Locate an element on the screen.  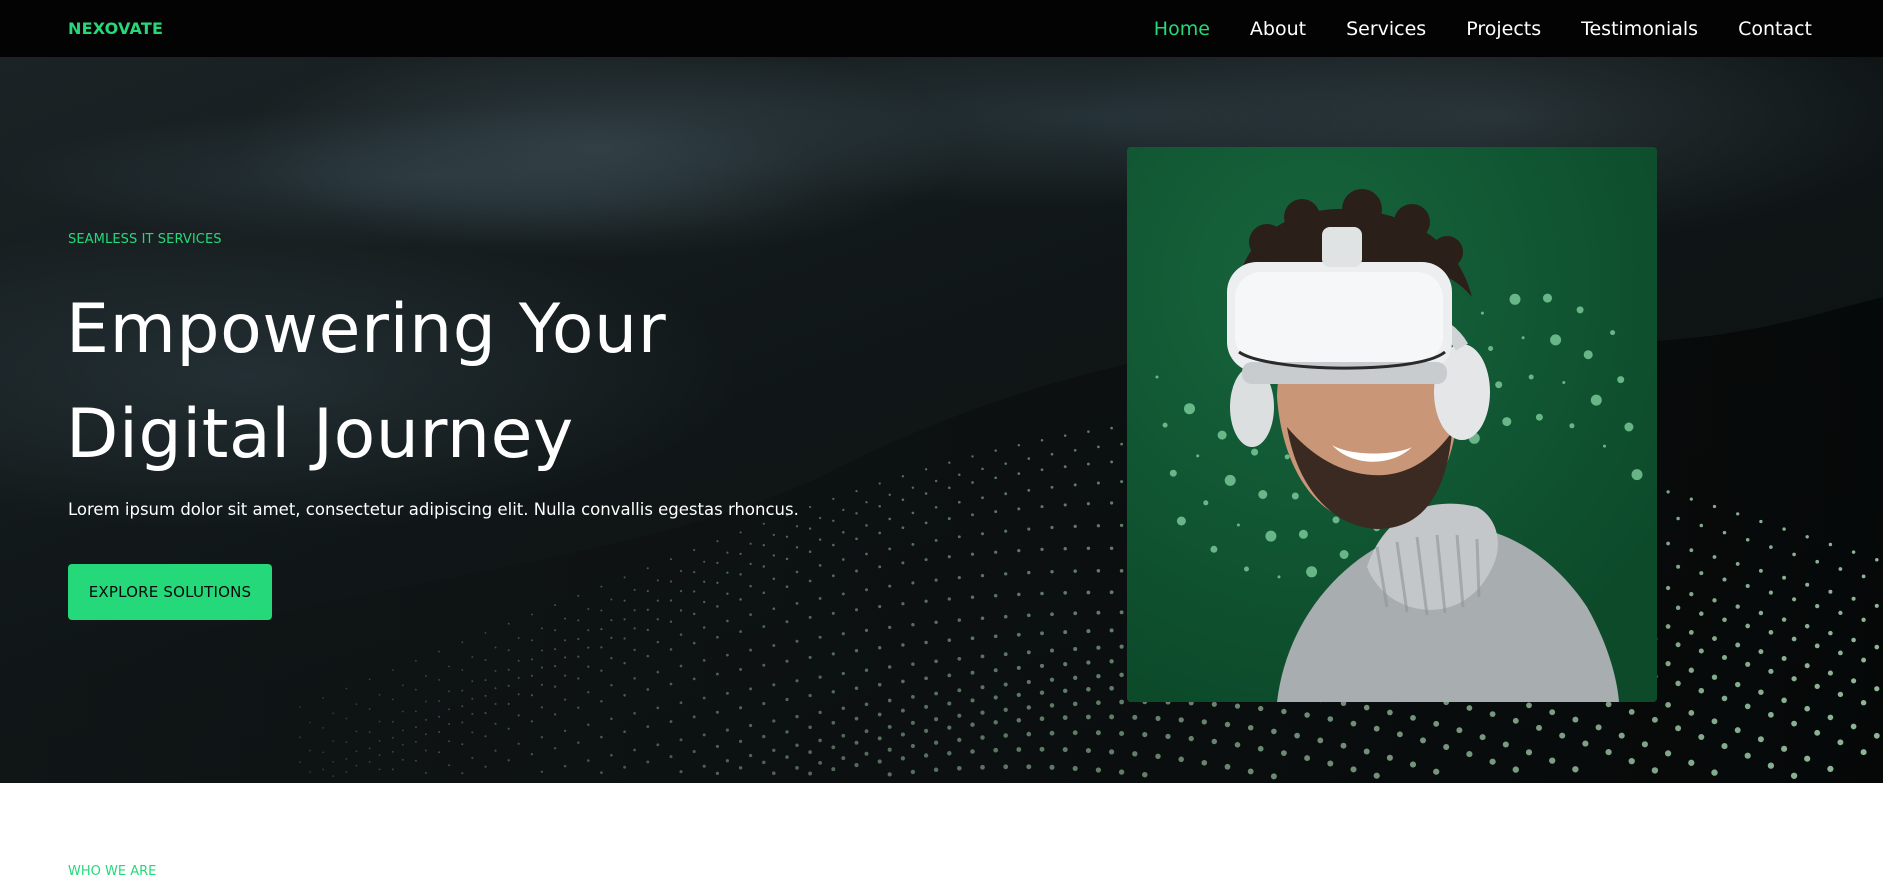
nav-item-about: About is located at coordinates (1278, 29).